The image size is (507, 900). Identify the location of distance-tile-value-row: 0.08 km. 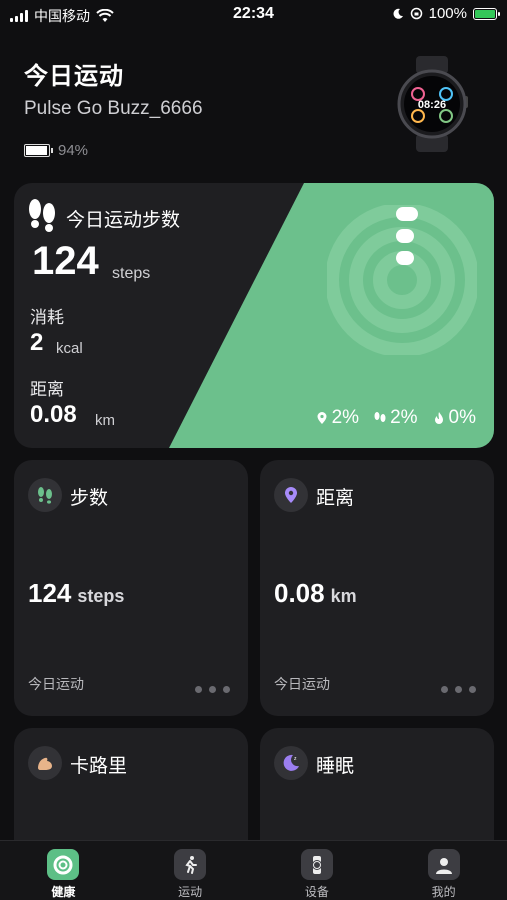
(315, 593).